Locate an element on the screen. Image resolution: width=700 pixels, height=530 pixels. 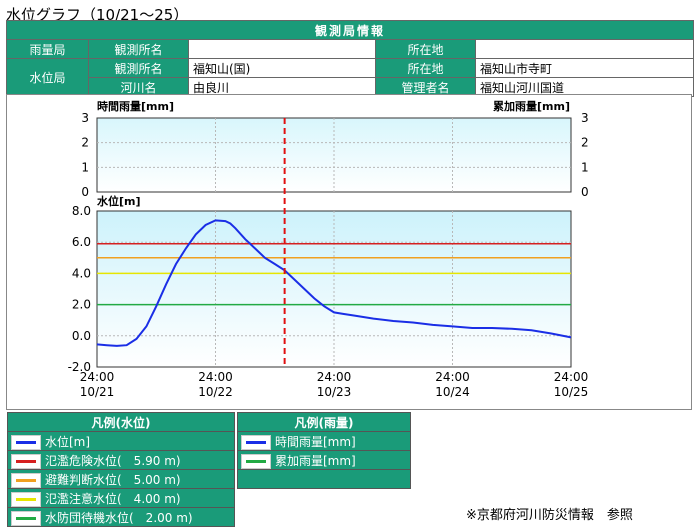
water-station-name-value: 福知山(国) is located at coordinates (282, 68).